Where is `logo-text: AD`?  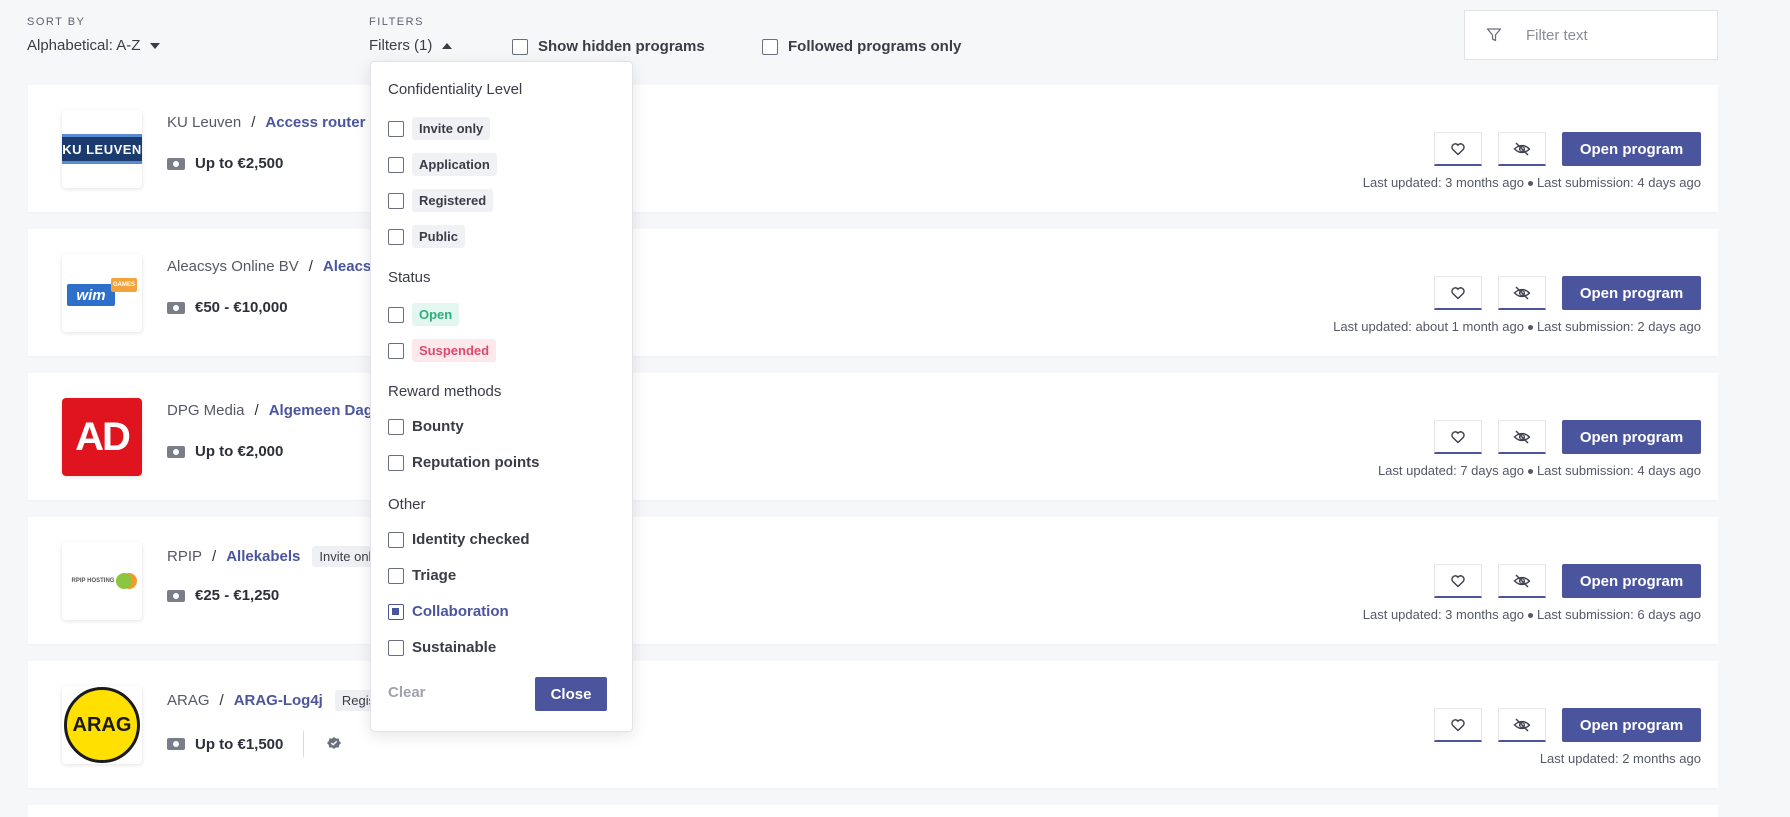 logo-text: AD is located at coordinates (103, 436).